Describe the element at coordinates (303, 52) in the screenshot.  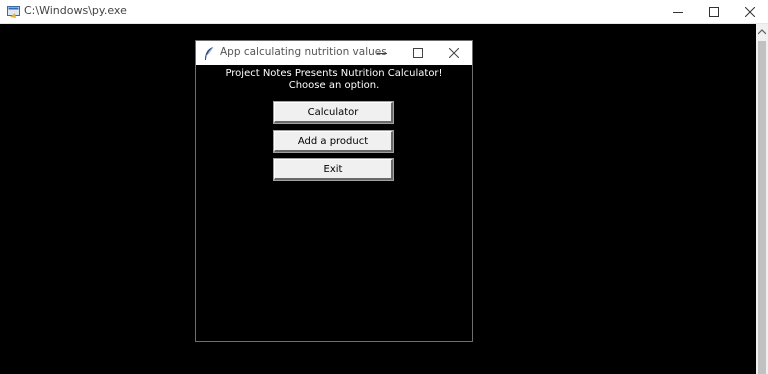
I see `app-title: App calculating nutrition values` at that location.